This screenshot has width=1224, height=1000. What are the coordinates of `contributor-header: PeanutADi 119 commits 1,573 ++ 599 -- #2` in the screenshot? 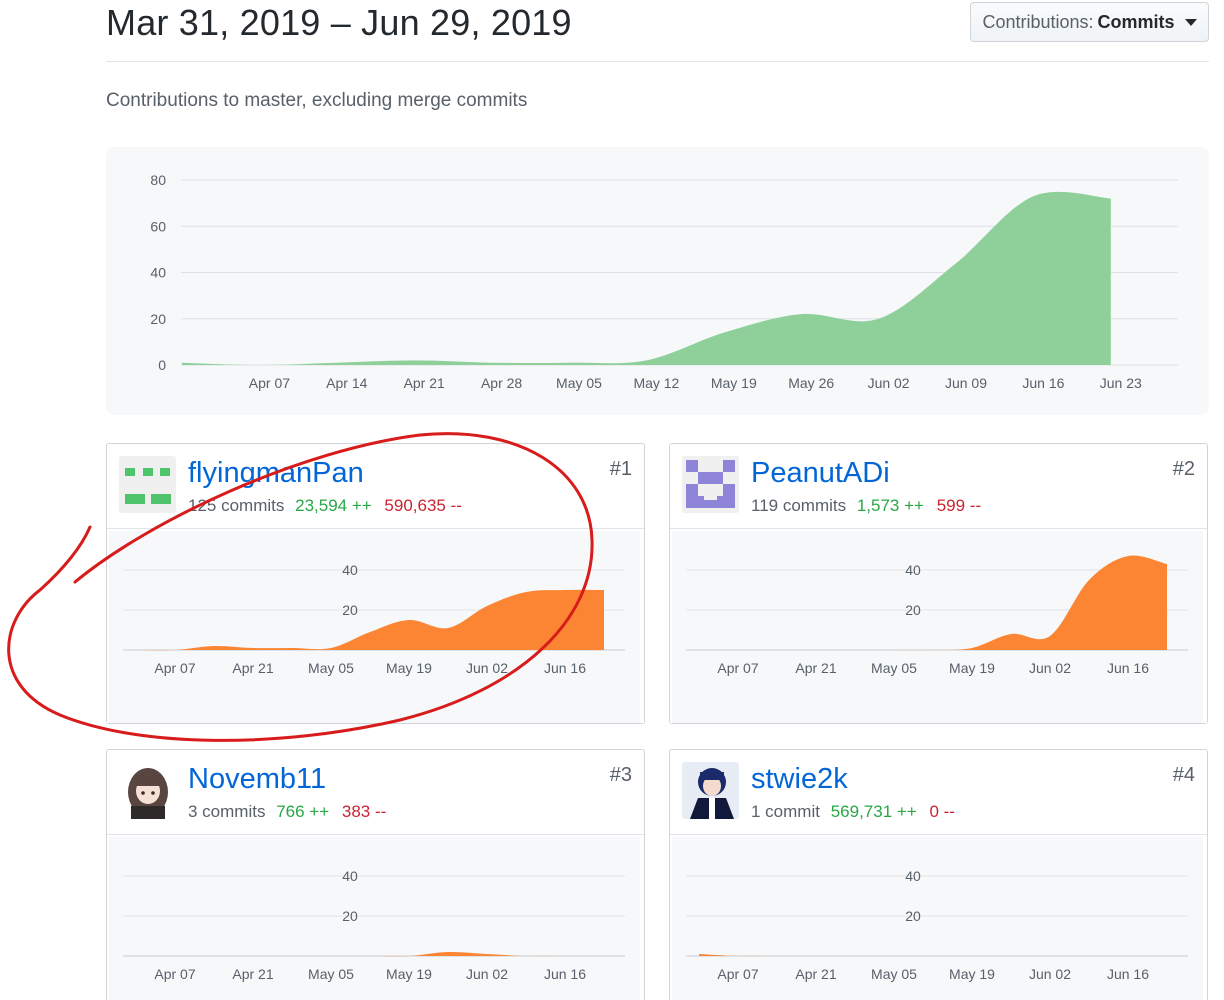 It's located at (938, 486).